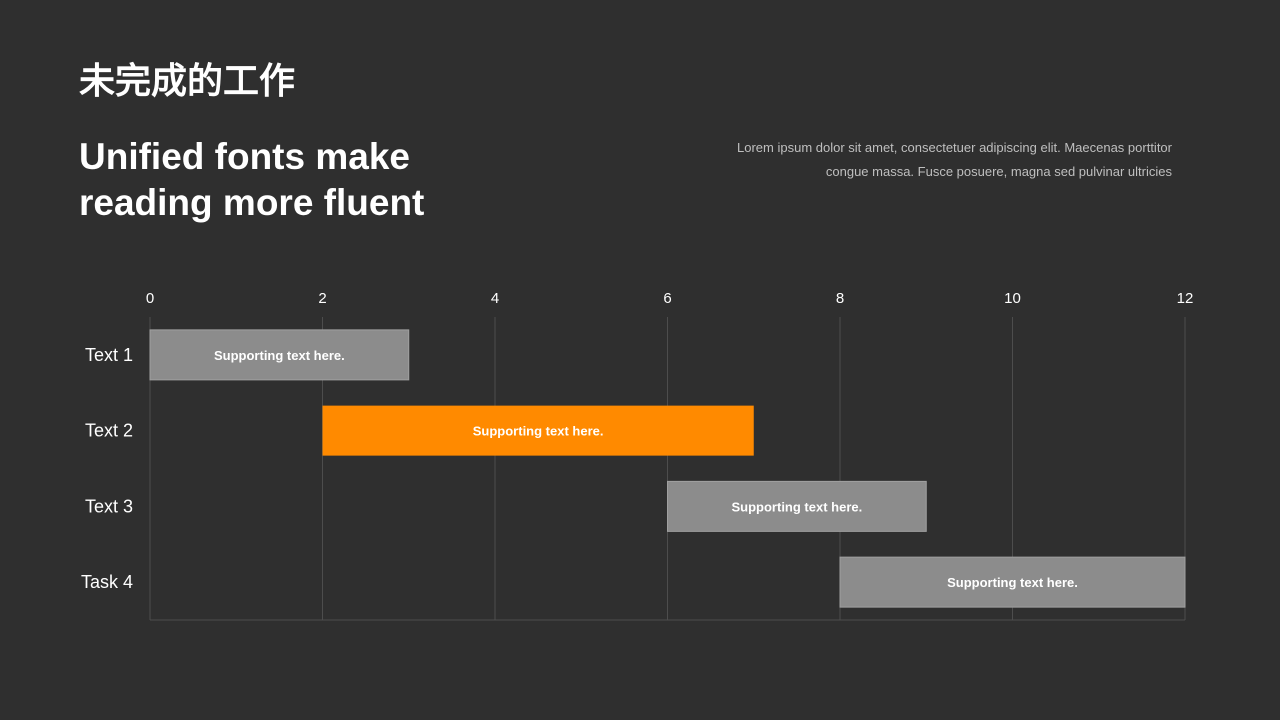  What do you see at coordinates (109, 355) in the screenshot?
I see `category-label: Text 1` at bounding box center [109, 355].